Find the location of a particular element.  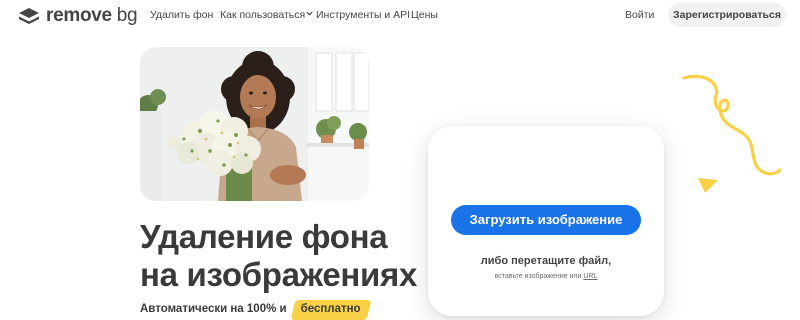

logo-text: remove bg is located at coordinates (92, 15).